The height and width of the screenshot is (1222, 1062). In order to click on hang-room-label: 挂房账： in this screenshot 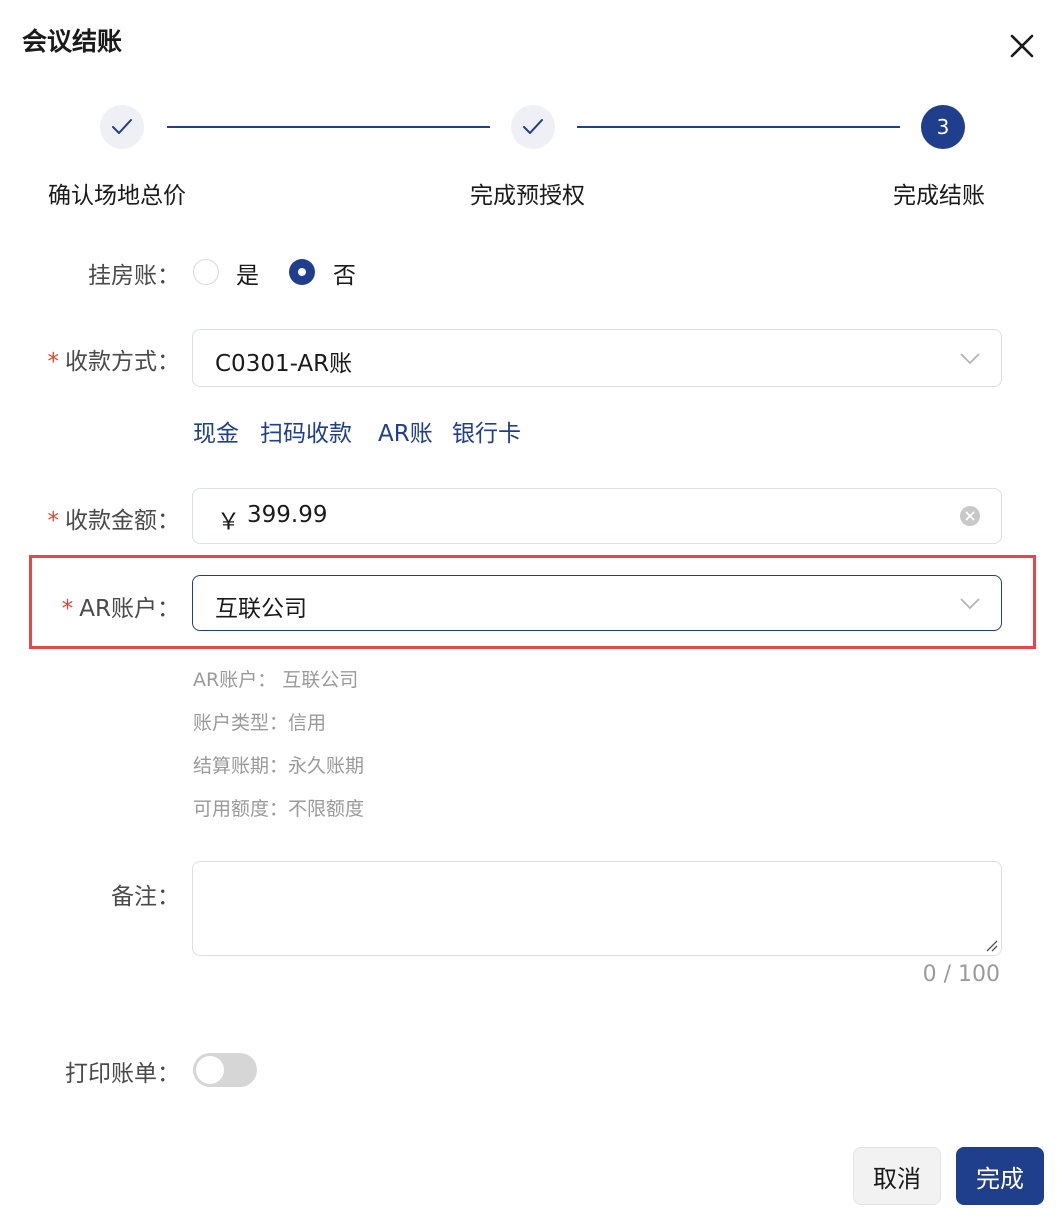, I will do `click(134, 276)`.